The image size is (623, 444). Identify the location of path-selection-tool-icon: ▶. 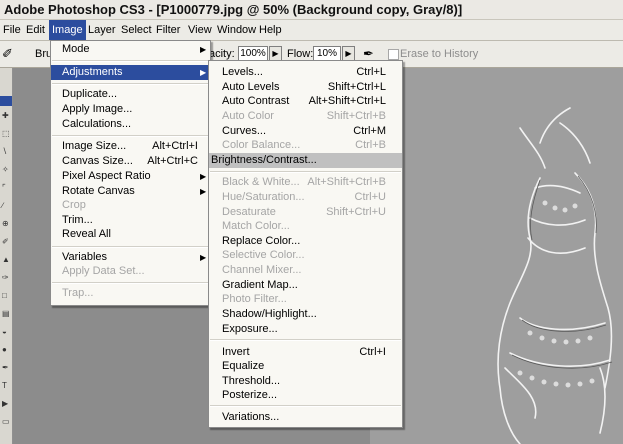
(6, 404).